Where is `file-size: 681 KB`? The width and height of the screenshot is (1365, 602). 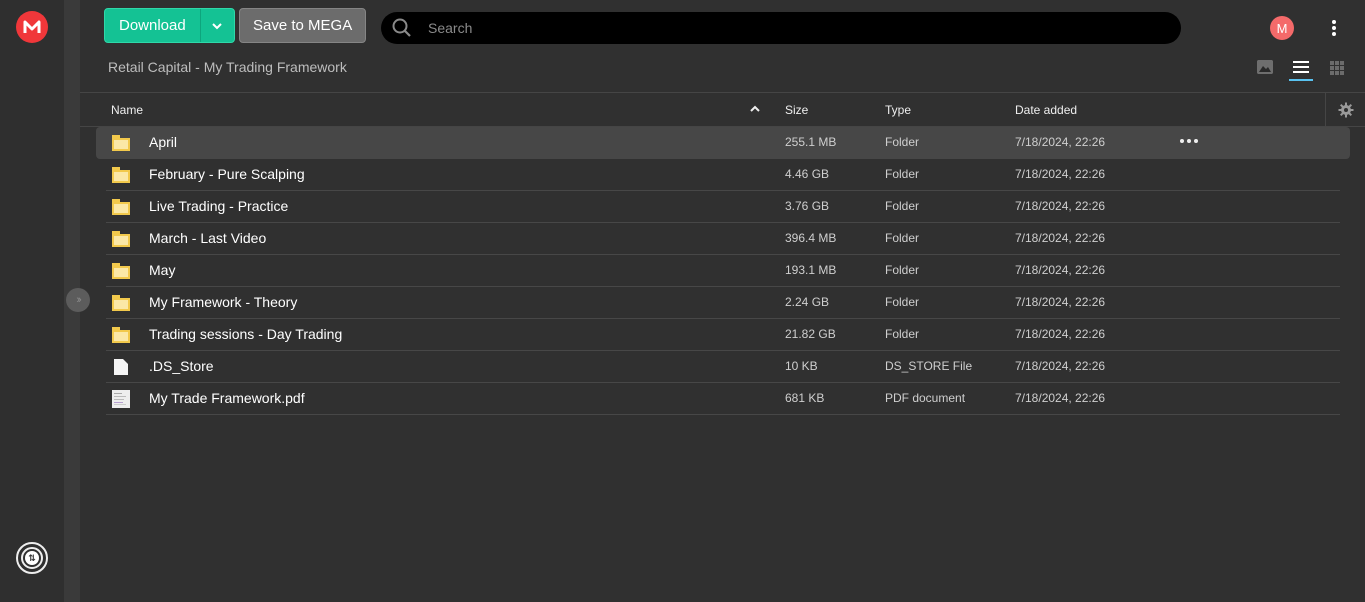
file-size: 681 KB is located at coordinates (805, 398).